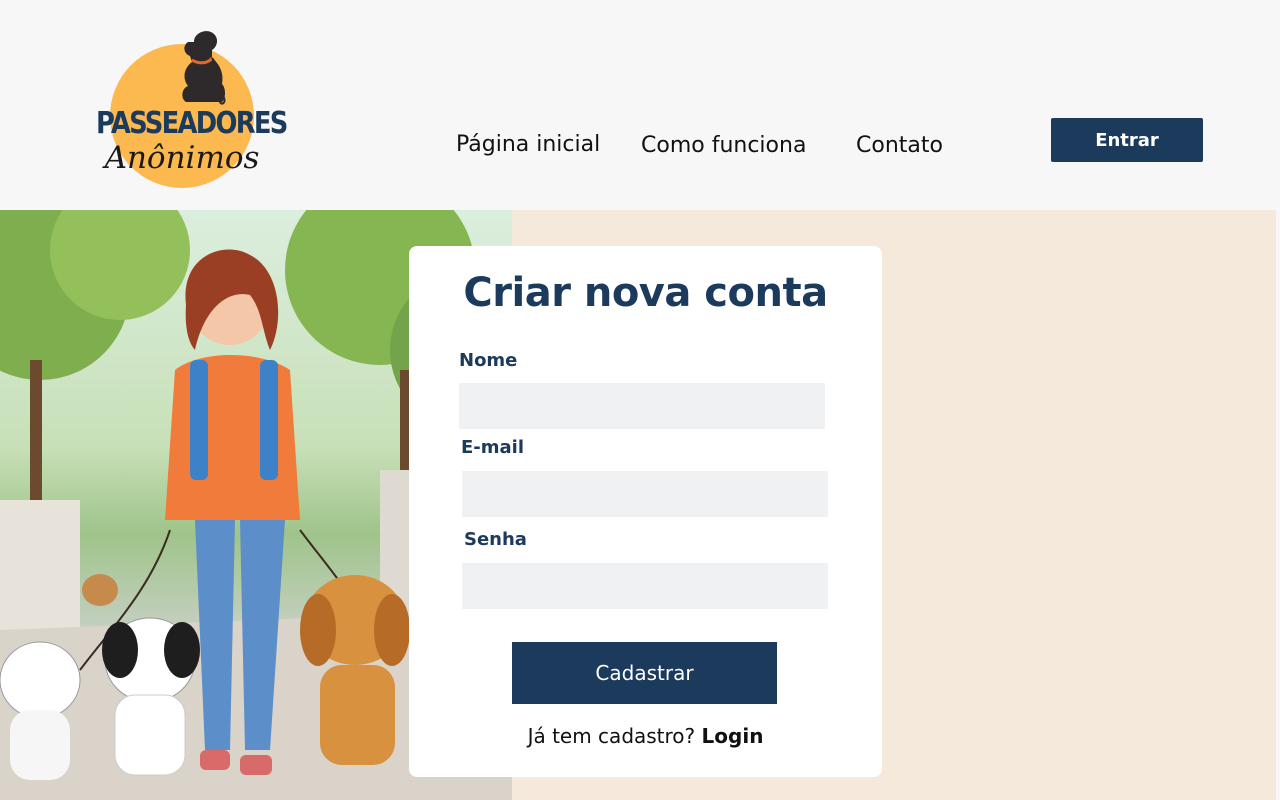 The height and width of the screenshot is (800, 1280). What do you see at coordinates (611, 736) in the screenshot?
I see `login-prompt-text: Já tem cadastro?` at bounding box center [611, 736].